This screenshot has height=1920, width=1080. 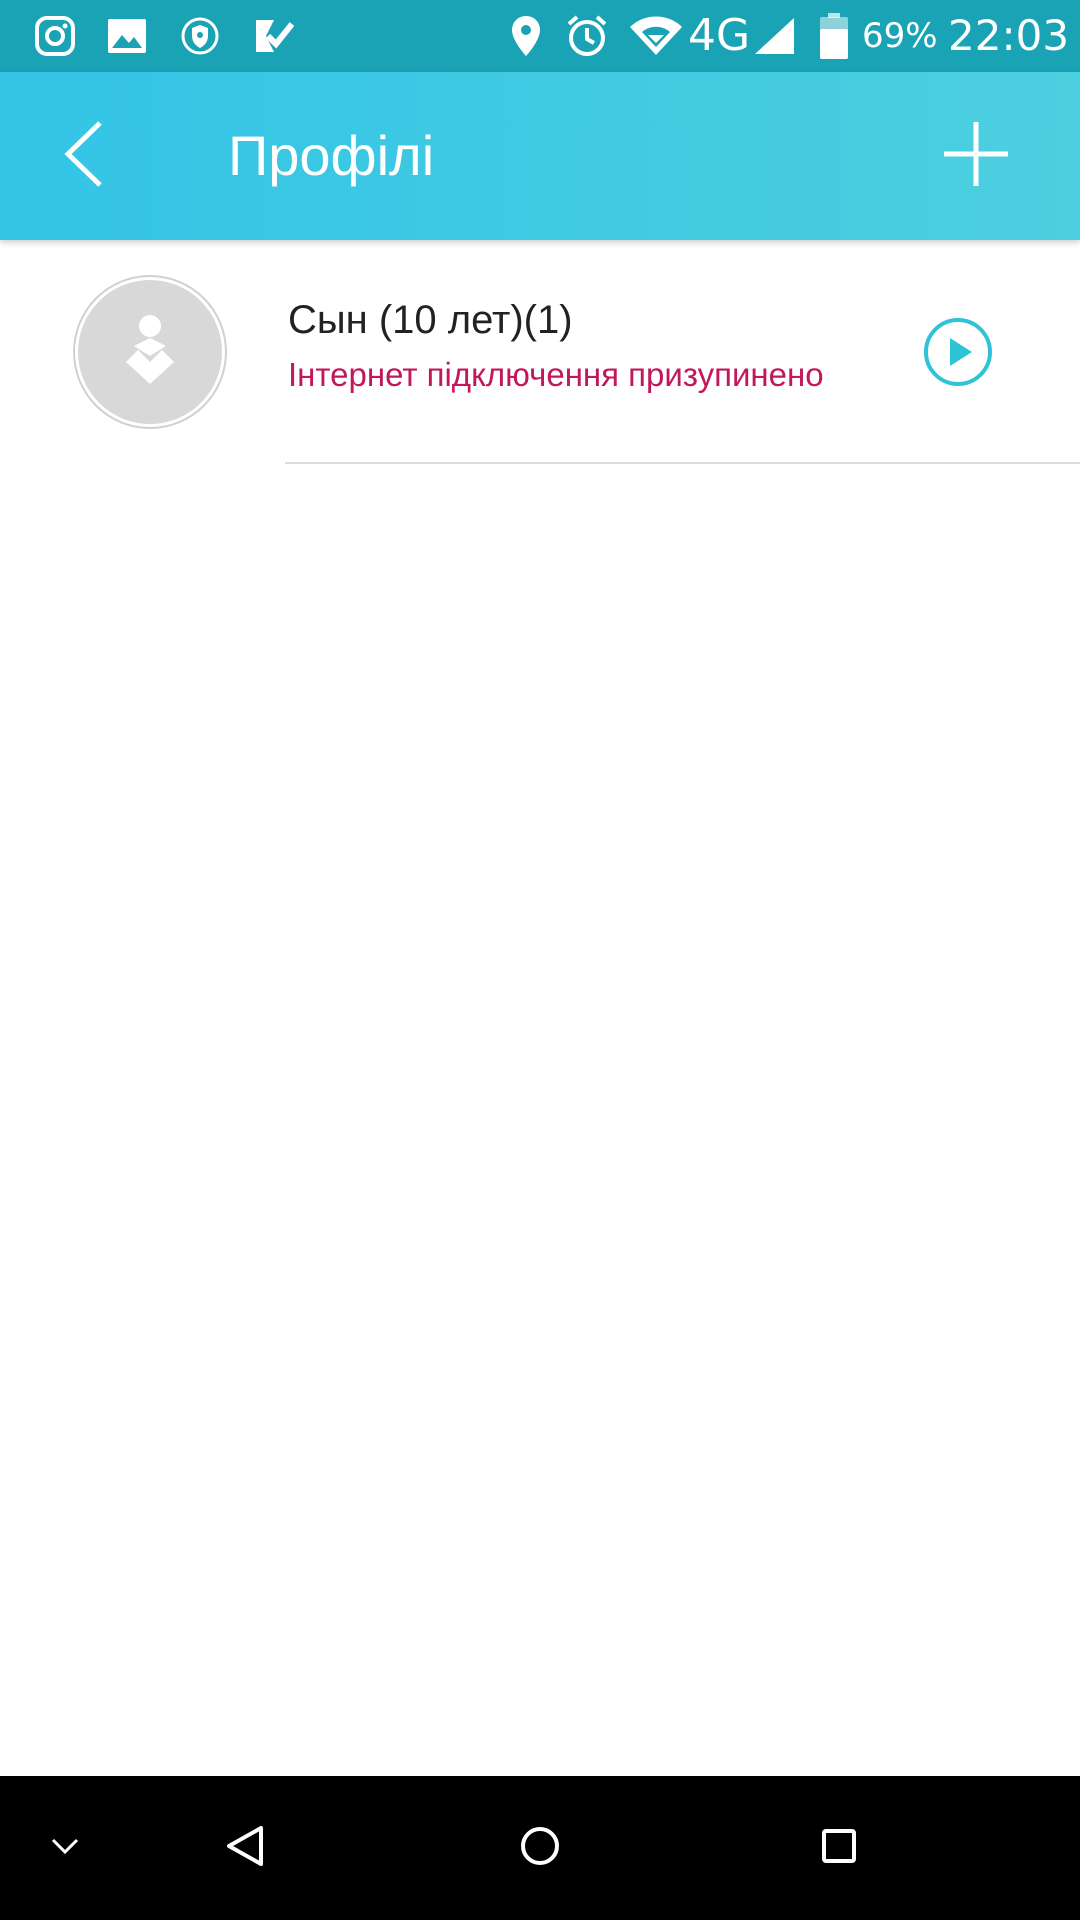 I want to click on alarm-icon, so click(x=587, y=36).